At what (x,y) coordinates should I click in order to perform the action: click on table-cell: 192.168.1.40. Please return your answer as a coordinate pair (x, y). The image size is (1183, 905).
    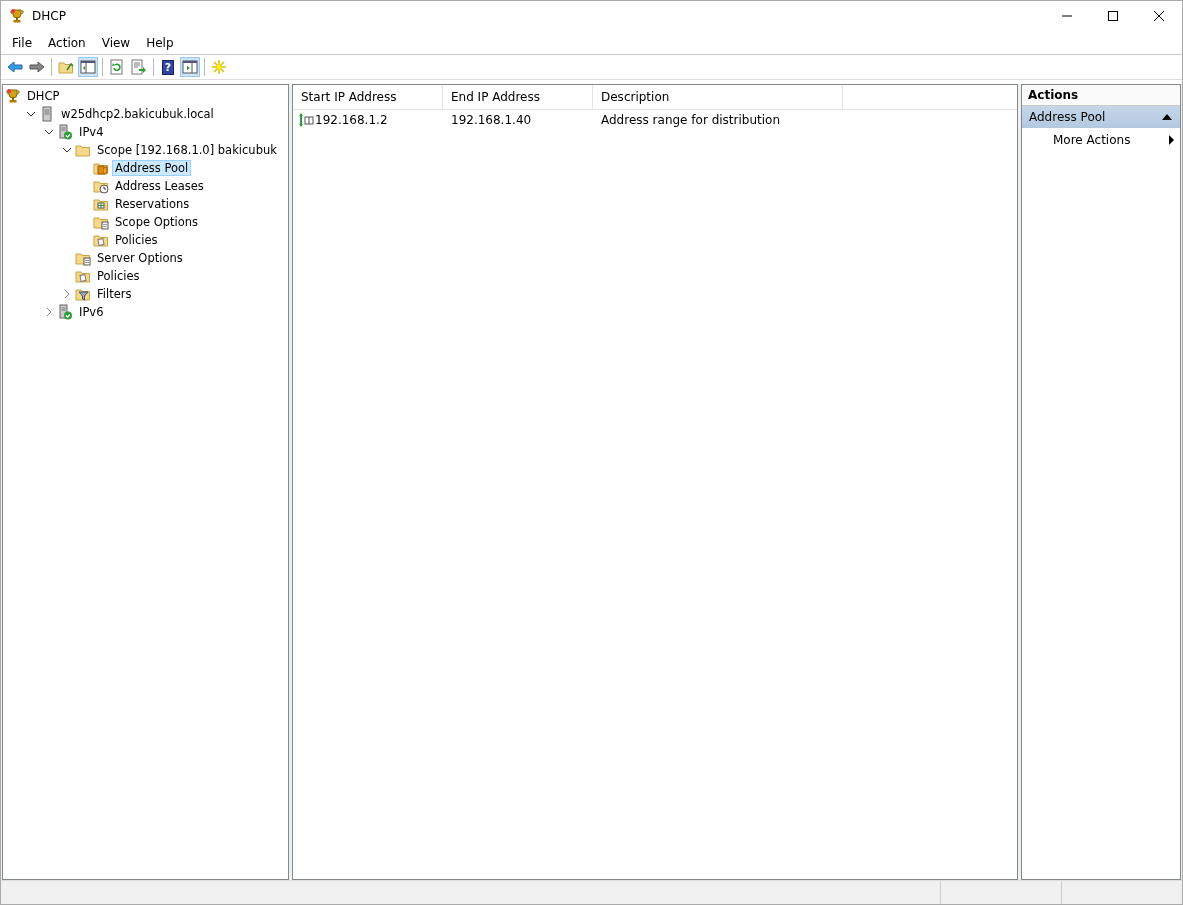
    Looking at the image, I should click on (491, 120).